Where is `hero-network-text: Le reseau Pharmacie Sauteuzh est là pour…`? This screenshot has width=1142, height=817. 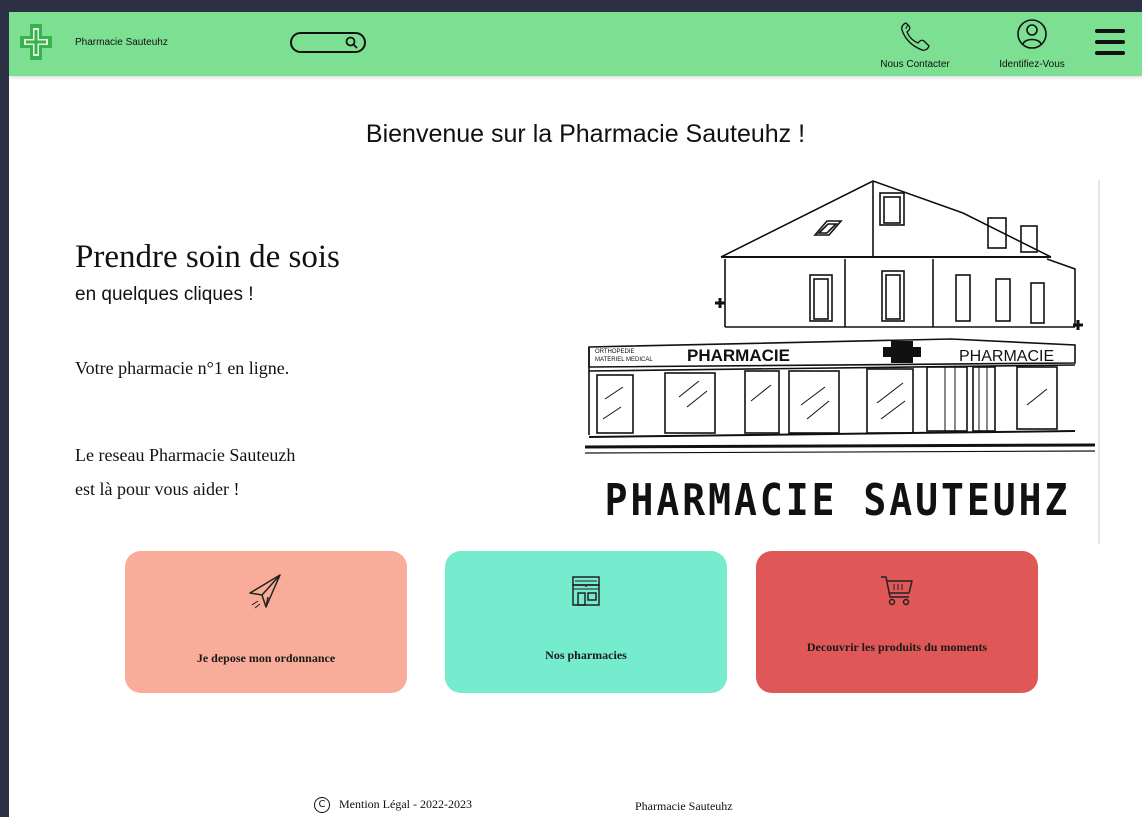 hero-network-text: Le reseau Pharmacie Sauteuzh est là pour… is located at coordinates (185, 472).